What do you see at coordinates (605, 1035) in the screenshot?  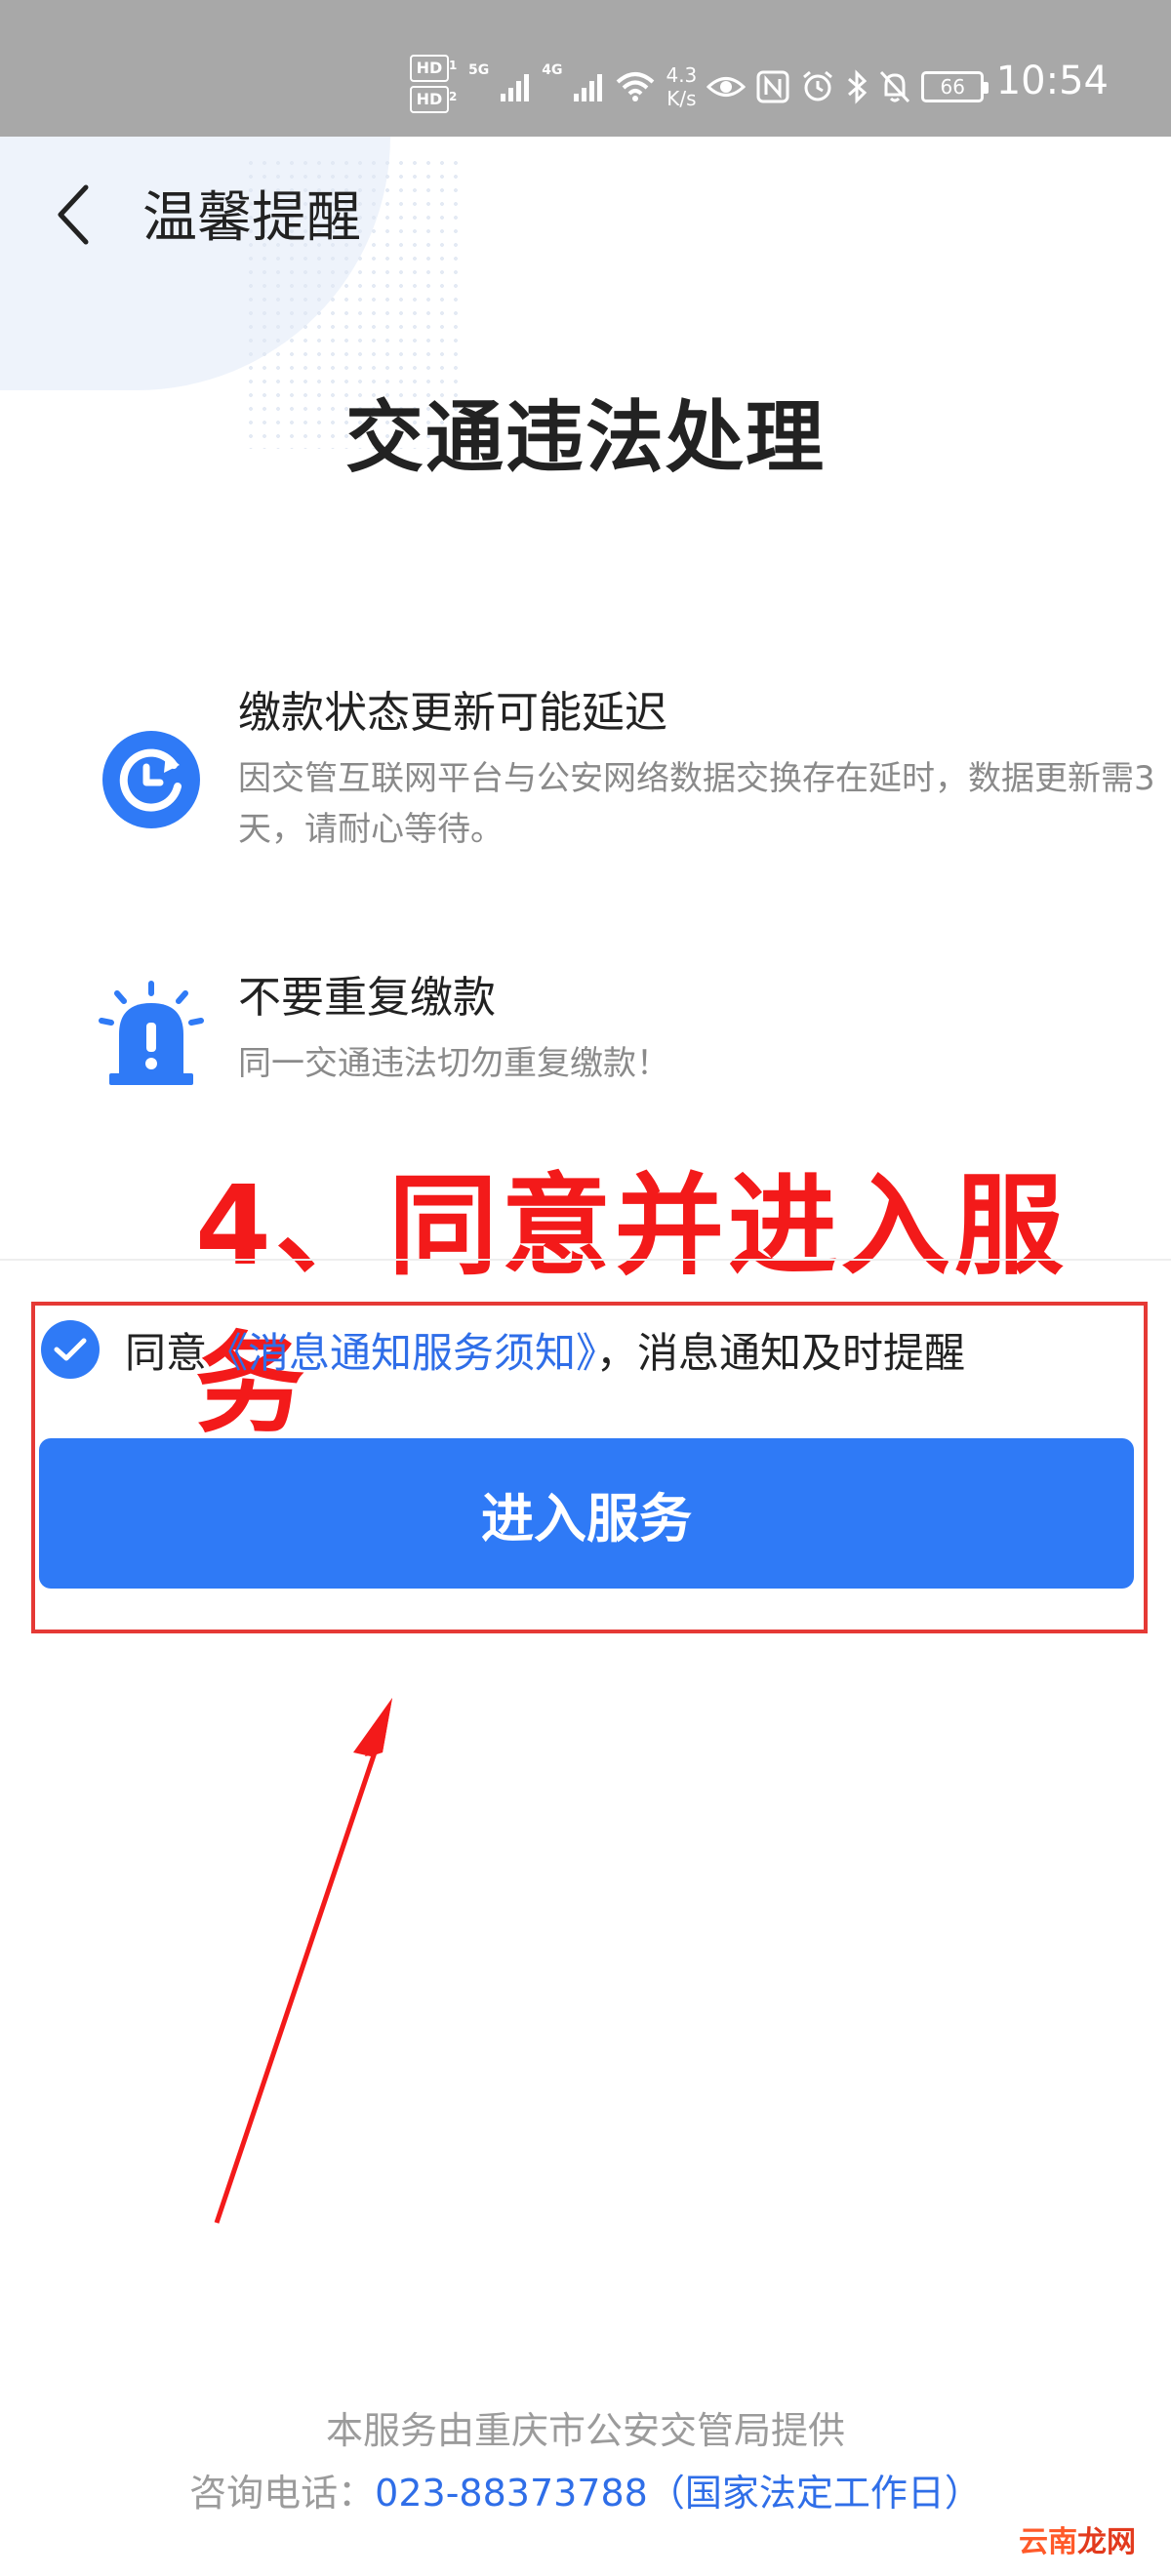 I see `tip-item: 不要重复缴款 同一交通违法切勿重复缴款！` at bounding box center [605, 1035].